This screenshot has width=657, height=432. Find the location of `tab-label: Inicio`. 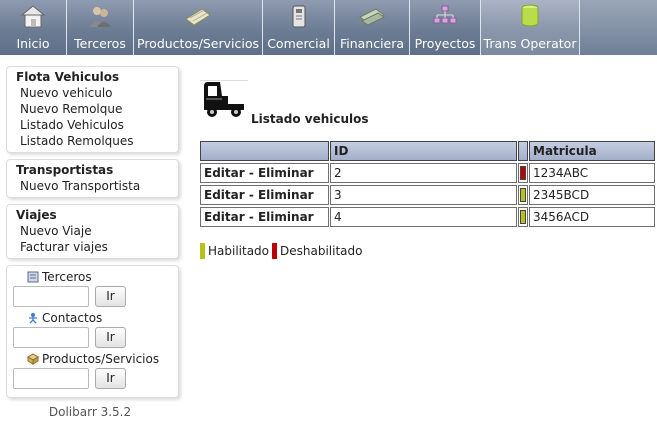

tab-label: Inicio is located at coordinates (33, 43).